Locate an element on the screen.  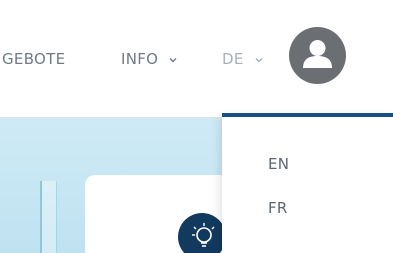
lightbulb-icon is located at coordinates (203, 235).